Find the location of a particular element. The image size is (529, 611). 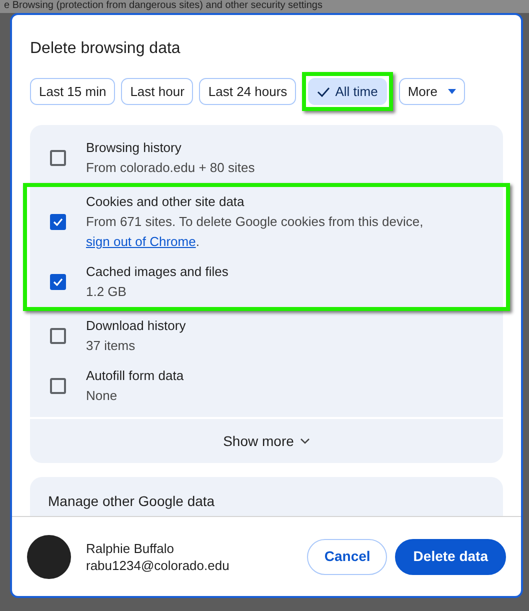

item-title: Browsing history is located at coordinates (134, 148).